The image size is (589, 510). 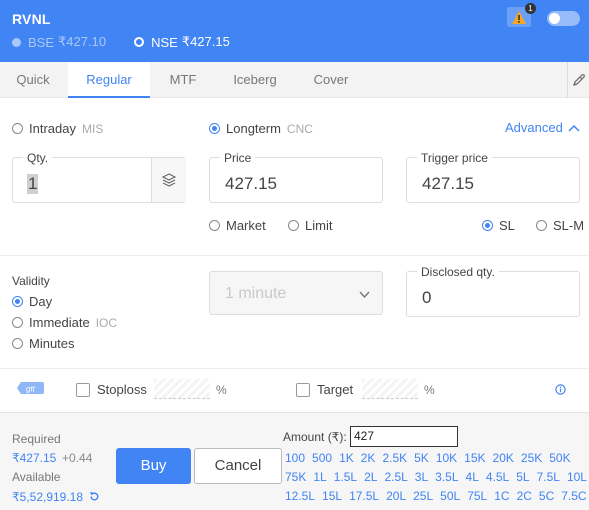 What do you see at coordinates (214, 225) in the screenshot?
I see `market-radio` at bounding box center [214, 225].